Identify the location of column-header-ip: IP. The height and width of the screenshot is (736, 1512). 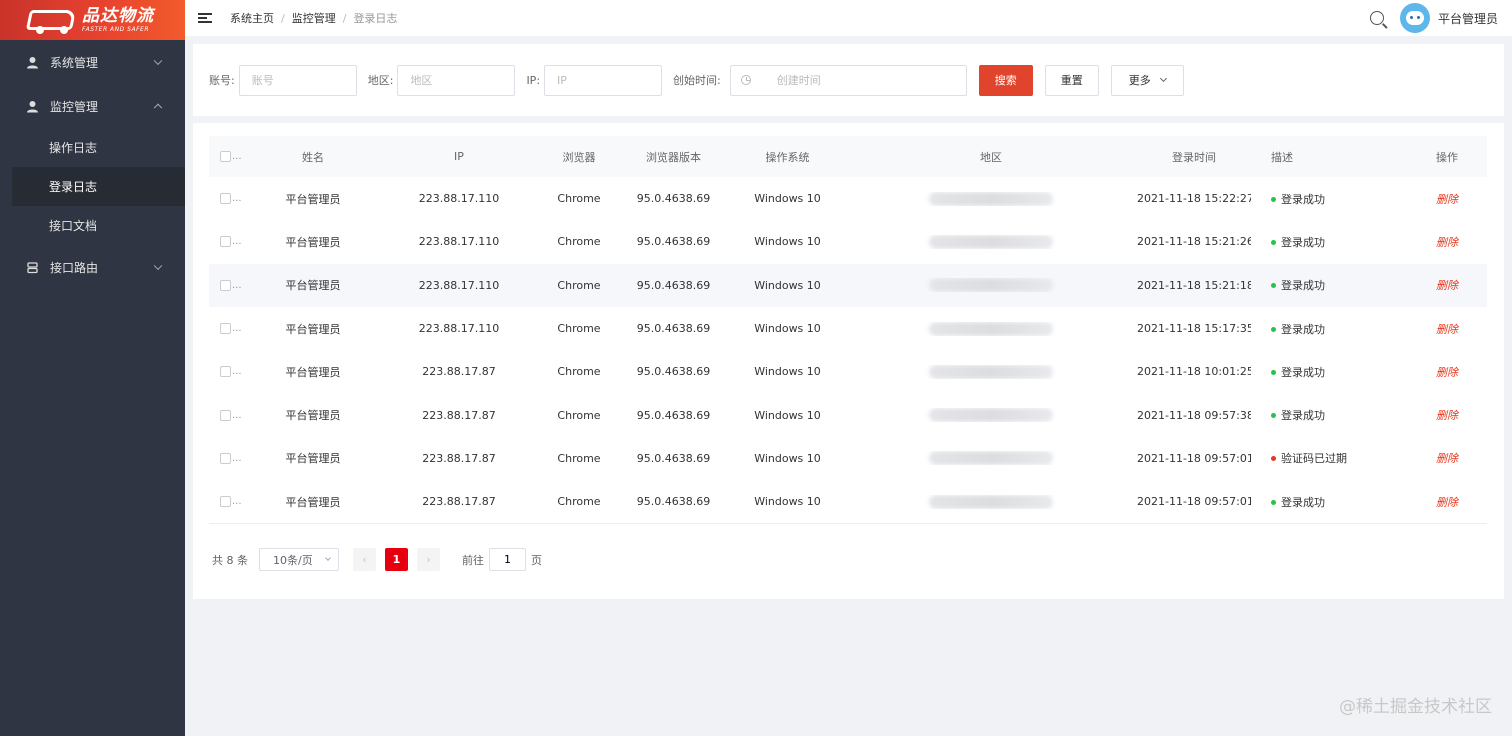
(459, 156).